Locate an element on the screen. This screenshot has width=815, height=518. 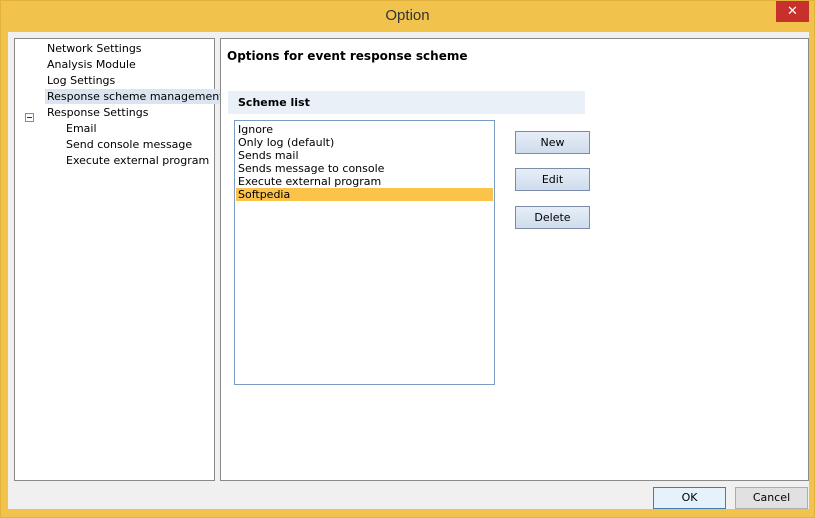
close-button: ✕ is located at coordinates (792, 11).